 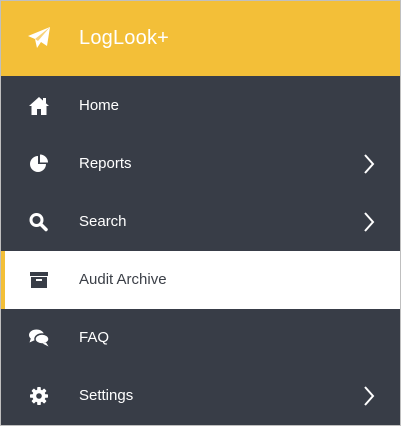 What do you see at coordinates (39, 338) in the screenshot?
I see `comments-icon` at bounding box center [39, 338].